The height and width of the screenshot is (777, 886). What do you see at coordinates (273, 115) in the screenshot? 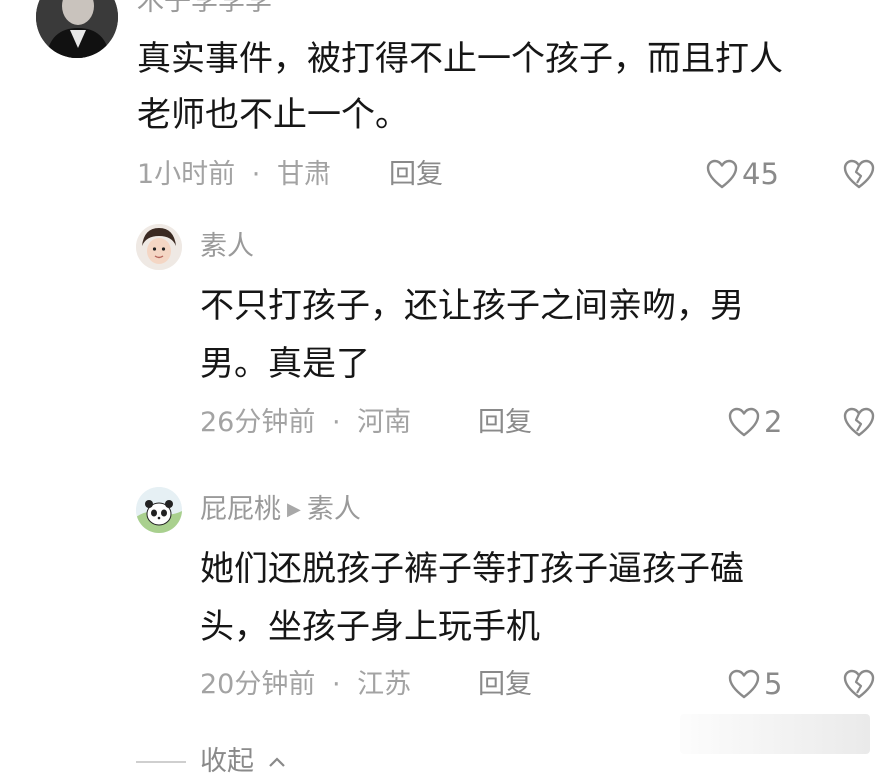
I see `comment-text: 老师也不止一个。` at bounding box center [273, 115].